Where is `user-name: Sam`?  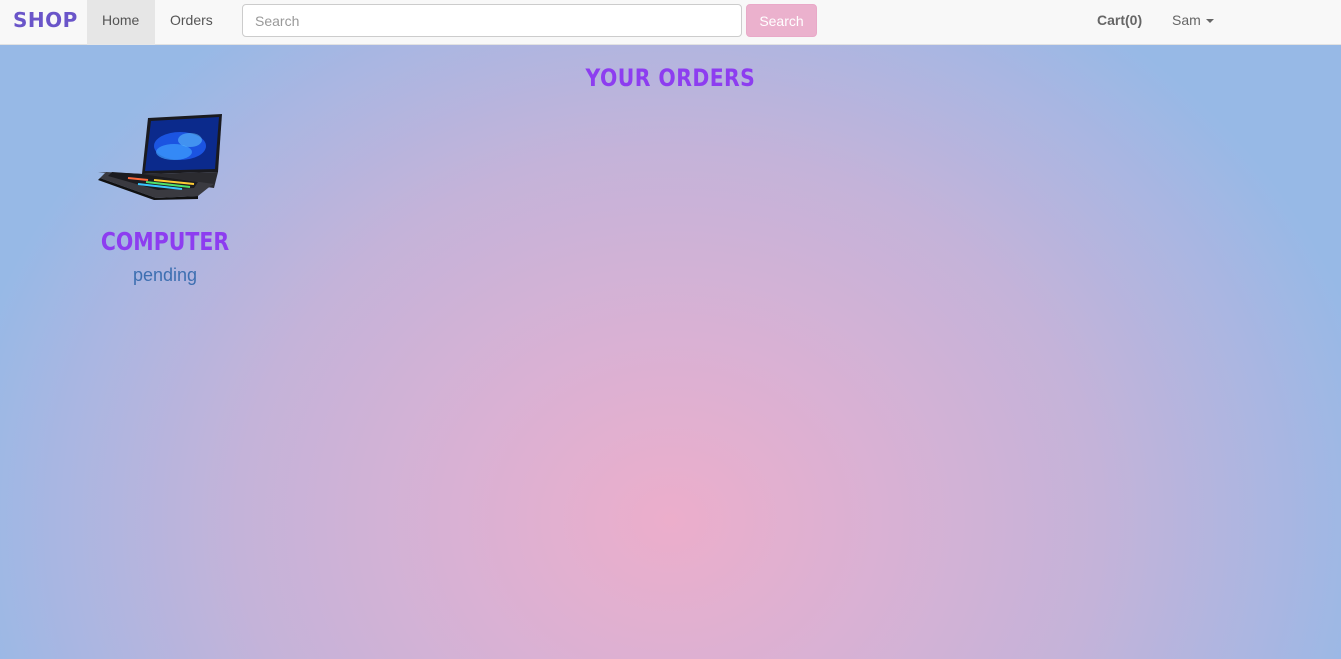 user-name: Sam is located at coordinates (1186, 20).